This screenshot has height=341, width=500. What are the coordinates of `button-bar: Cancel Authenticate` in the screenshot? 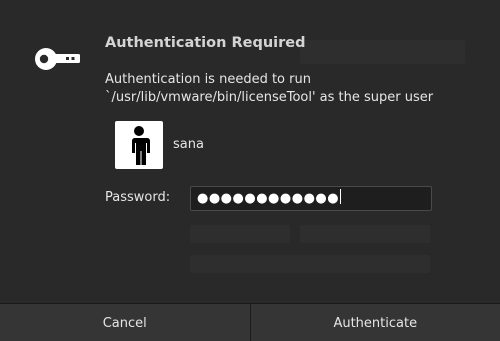 It's located at (250, 322).